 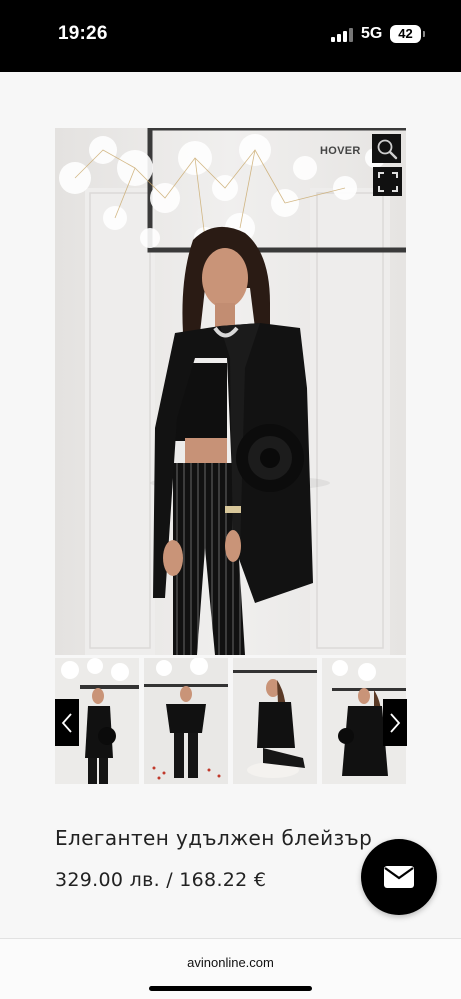 I want to click on battery-icon: 42, so click(x=407, y=34).